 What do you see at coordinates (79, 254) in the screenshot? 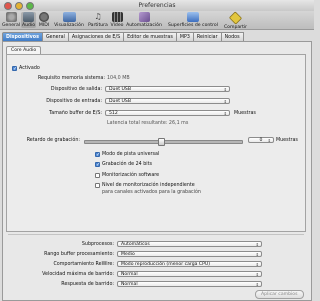
I see `rango-buffer-label: Rango buffer procesamiento:` at bounding box center [79, 254].